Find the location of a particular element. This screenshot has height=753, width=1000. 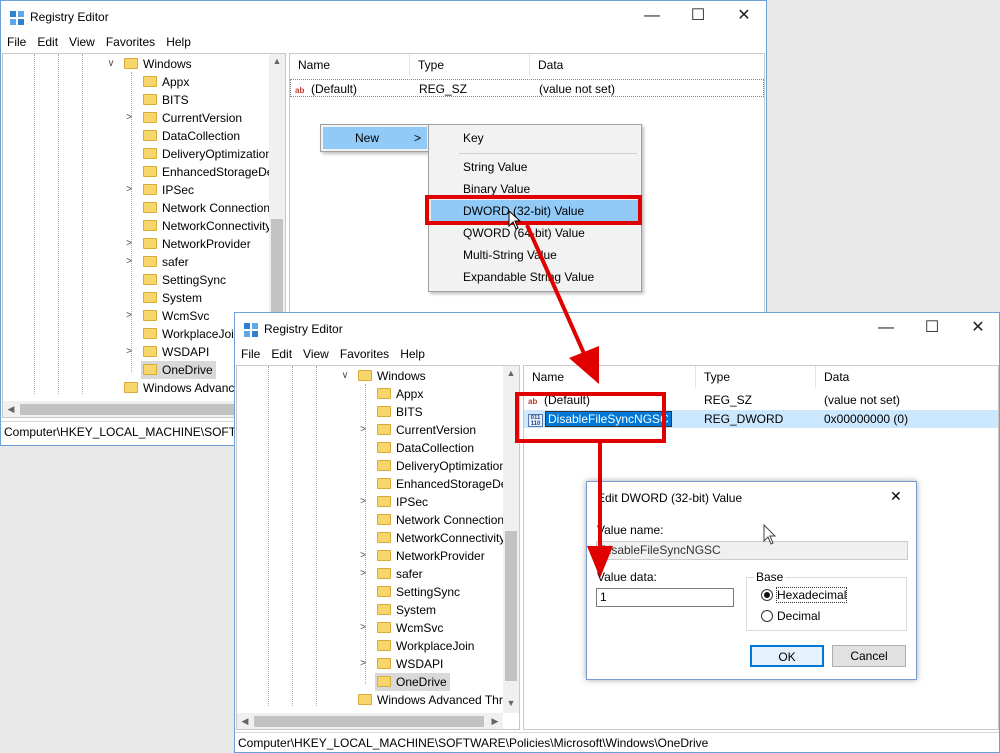

cancel-button: Cancel is located at coordinates (869, 656).